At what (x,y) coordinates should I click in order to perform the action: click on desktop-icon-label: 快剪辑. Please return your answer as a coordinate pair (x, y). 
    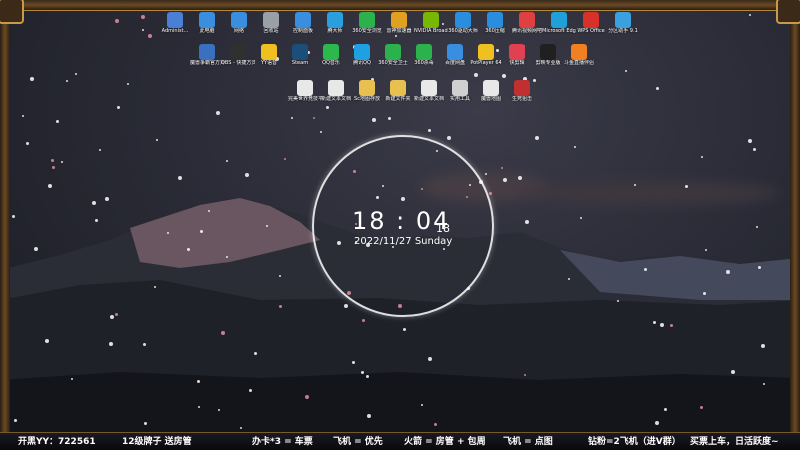
    Looking at the image, I should click on (517, 63).